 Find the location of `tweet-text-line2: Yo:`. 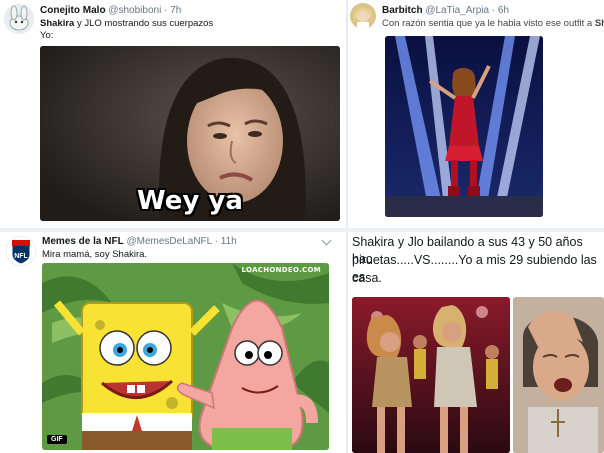

tweet-text-line2: Yo: is located at coordinates (47, 35).